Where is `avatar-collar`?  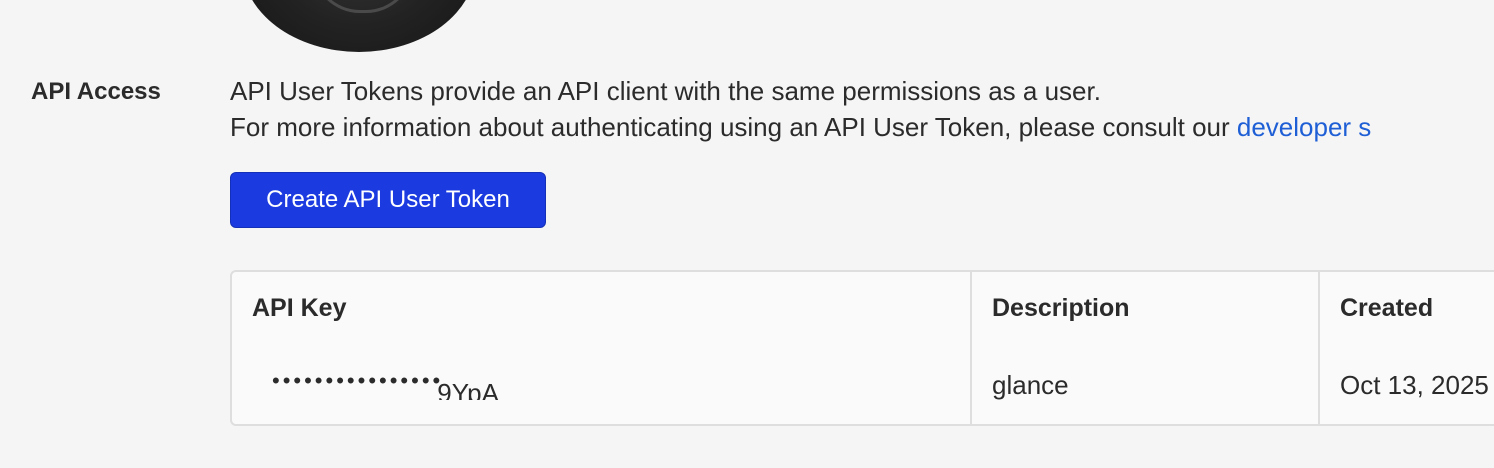
avatar-collar is located at coordinates (363, 6).